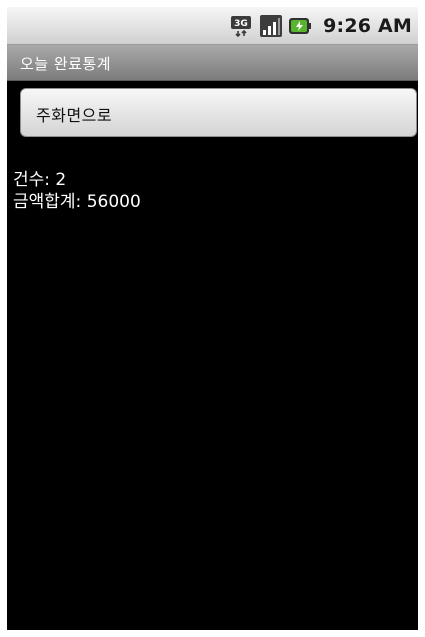 The width and height of the screenshot is (425, 637). Describe the element at coordinates (212, 26) in the screenshot. I see `status-bar: 3G 9:26 AM` at that location.